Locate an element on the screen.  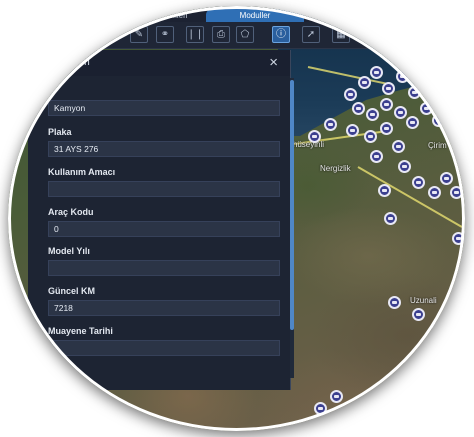
pointer-icon: ➚ is located at coordinates (311, 34).